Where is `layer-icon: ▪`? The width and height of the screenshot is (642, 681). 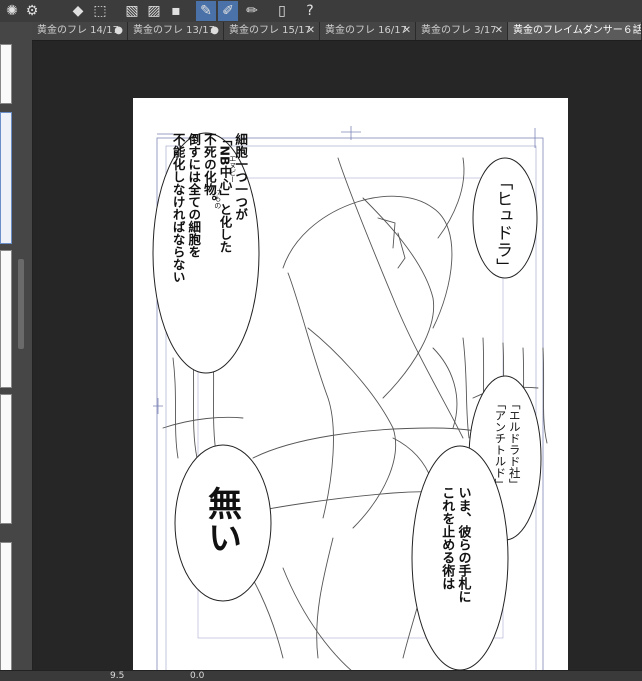 layer-icon: ▪ is located at coordinates (176, 11).